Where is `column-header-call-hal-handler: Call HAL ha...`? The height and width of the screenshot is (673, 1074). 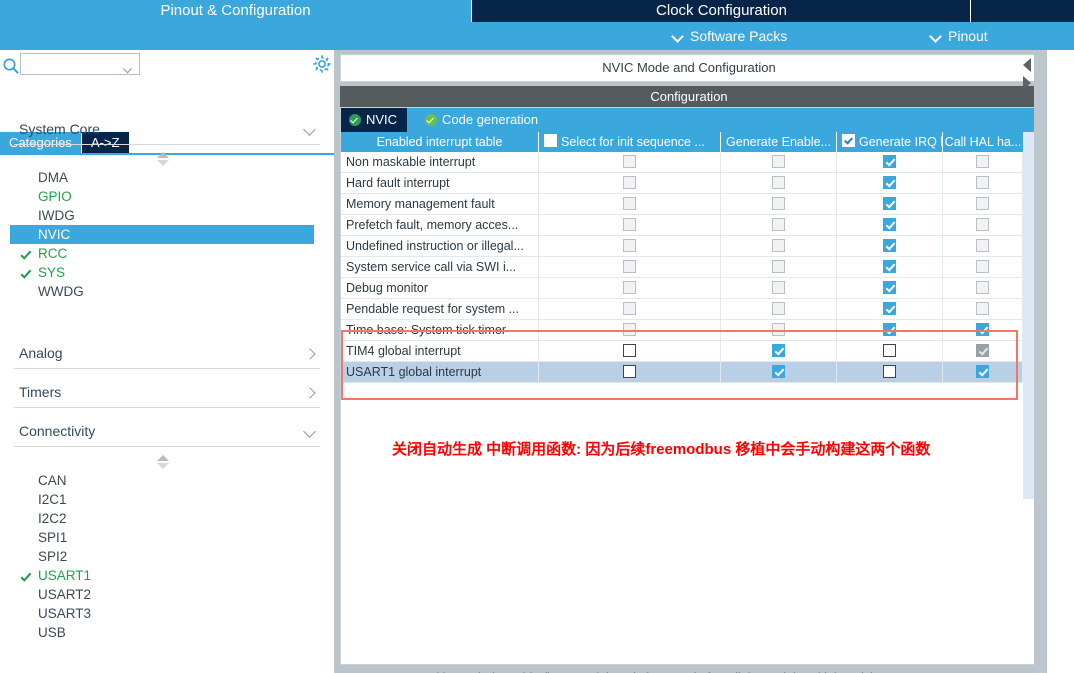 column-header-call-hal-handler: Call HAL ha... is located at coordinates (983, 142).